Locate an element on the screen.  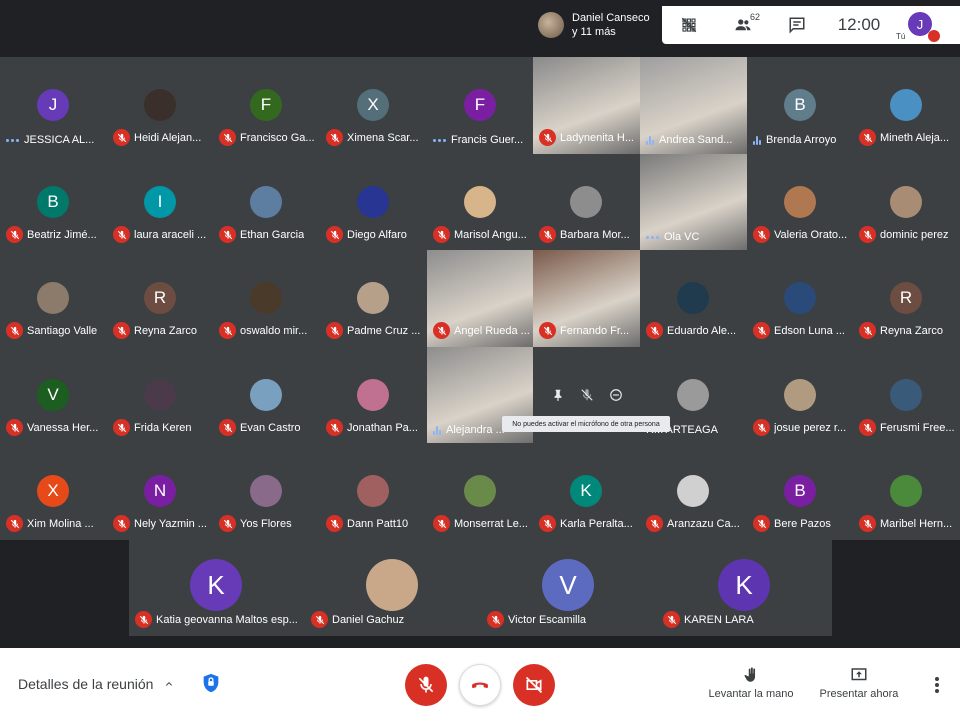
avatar: K is located at coordinates (216, 585).